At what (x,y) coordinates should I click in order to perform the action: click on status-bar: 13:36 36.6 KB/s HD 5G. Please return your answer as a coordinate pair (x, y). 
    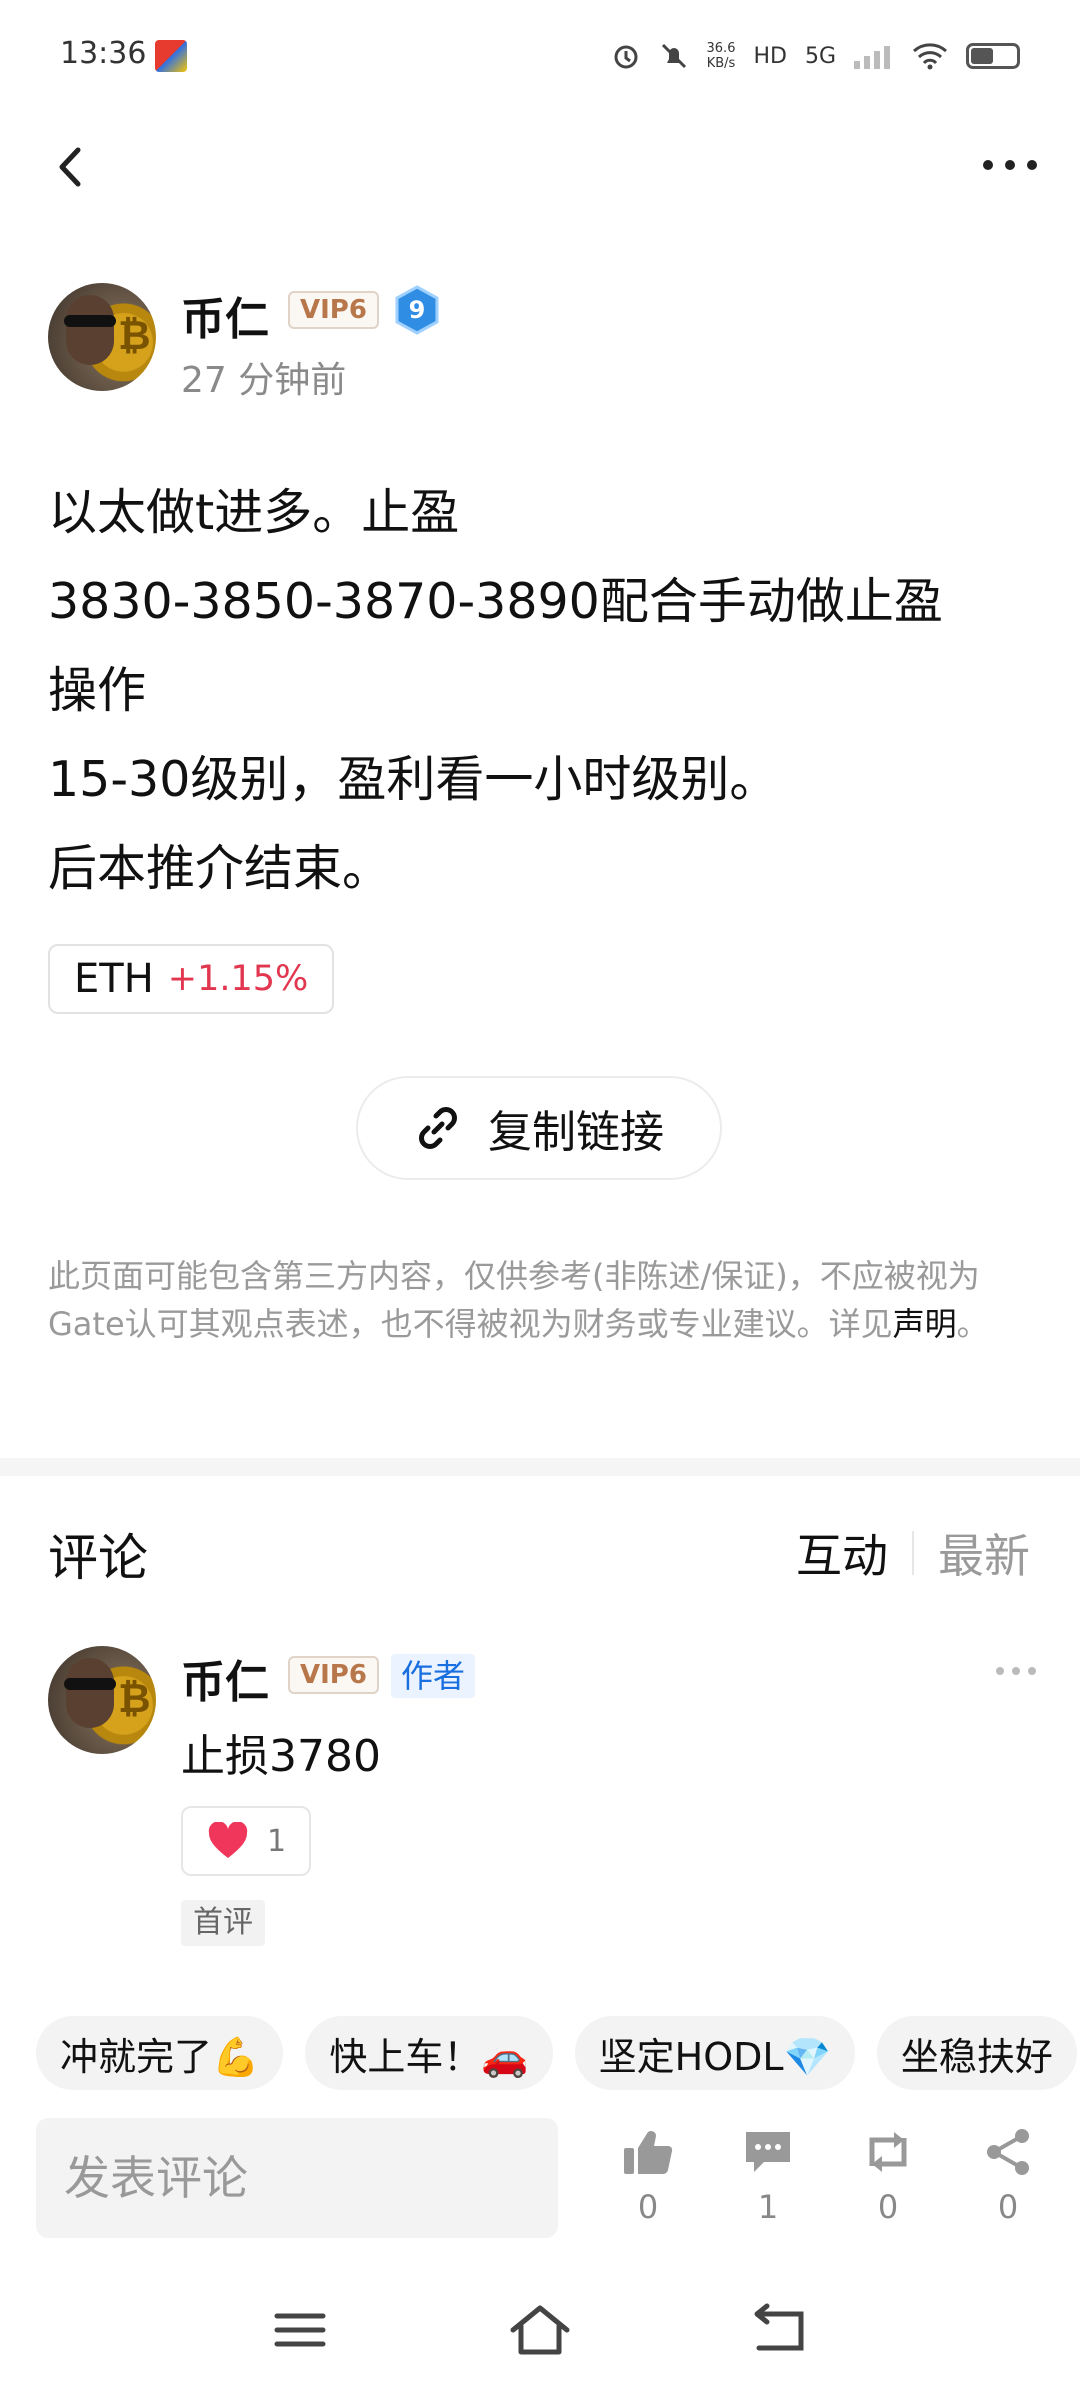
    Looking at the image, I should click on (540, 55).